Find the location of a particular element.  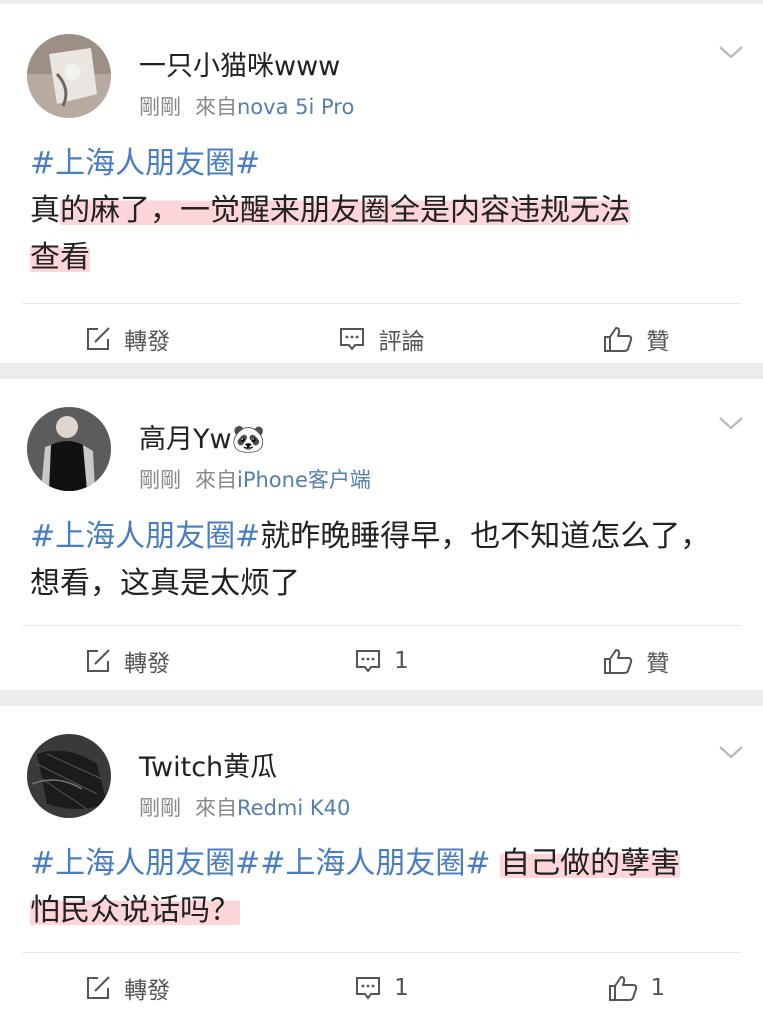

like-button: 1 is located at coordinates (636, 988).